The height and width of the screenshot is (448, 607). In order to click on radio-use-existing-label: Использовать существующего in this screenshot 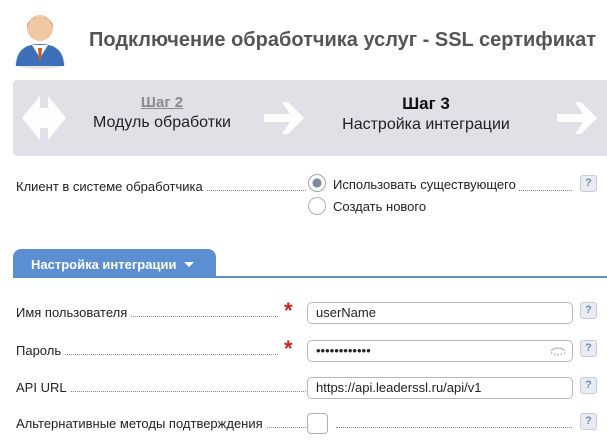, I will do `click(426, 184)`.